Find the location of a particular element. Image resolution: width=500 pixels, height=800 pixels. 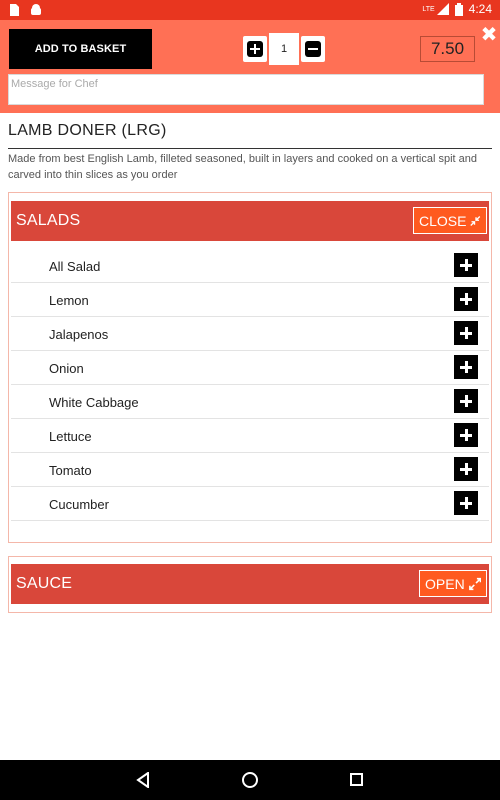

open-section-button: OPEN is located at coordinates (453, 583).